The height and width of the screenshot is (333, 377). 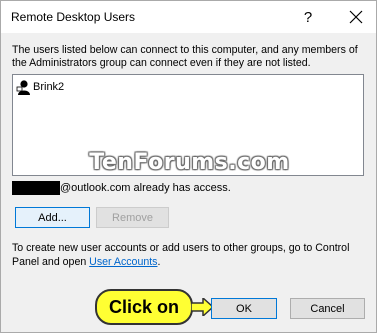 What do you see at coordinates (49, 87) in the screenshot?
I see `user-name: Brink2` at bounding box center [49, 87].